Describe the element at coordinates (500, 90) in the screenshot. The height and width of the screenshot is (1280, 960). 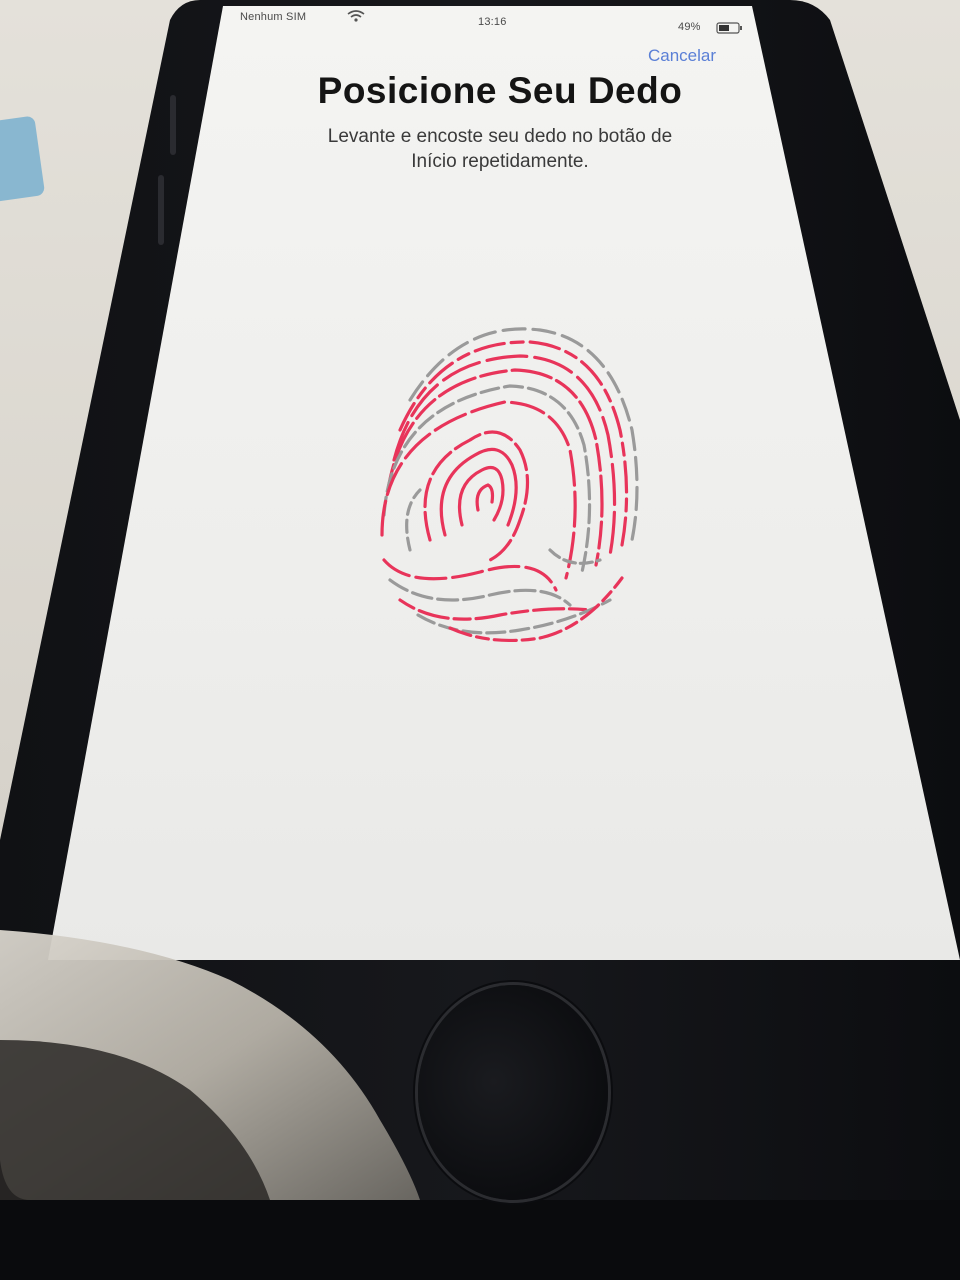
I see `page-title: Posicione Seu Dedo` at that location.